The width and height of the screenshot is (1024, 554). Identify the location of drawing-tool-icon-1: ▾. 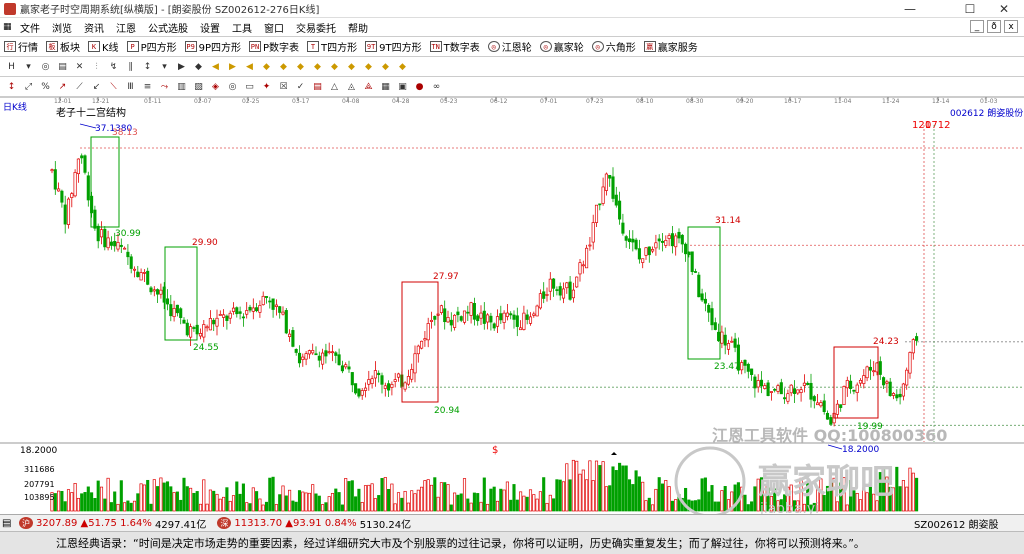
(28, 67).